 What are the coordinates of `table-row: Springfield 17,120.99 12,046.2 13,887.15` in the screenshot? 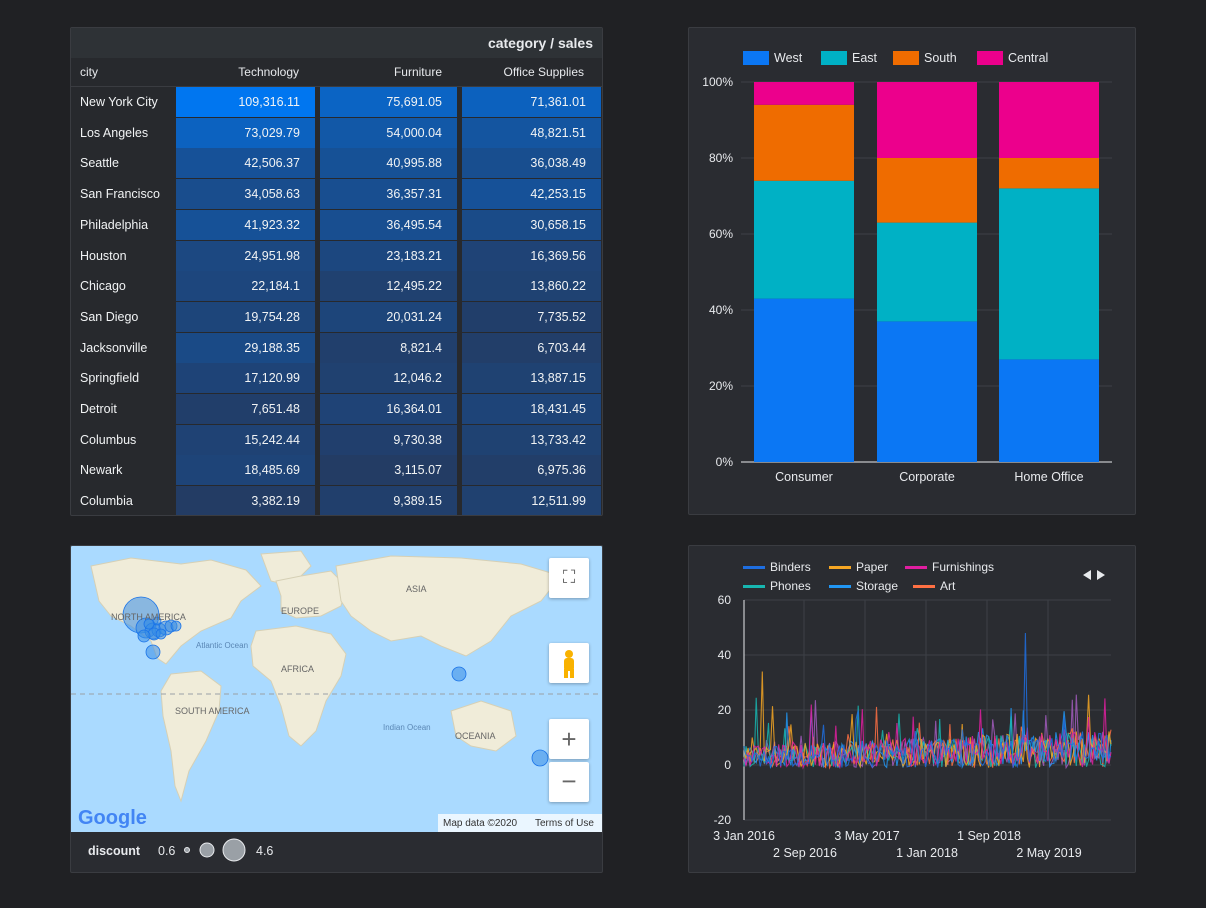 It's located at (336, 378).